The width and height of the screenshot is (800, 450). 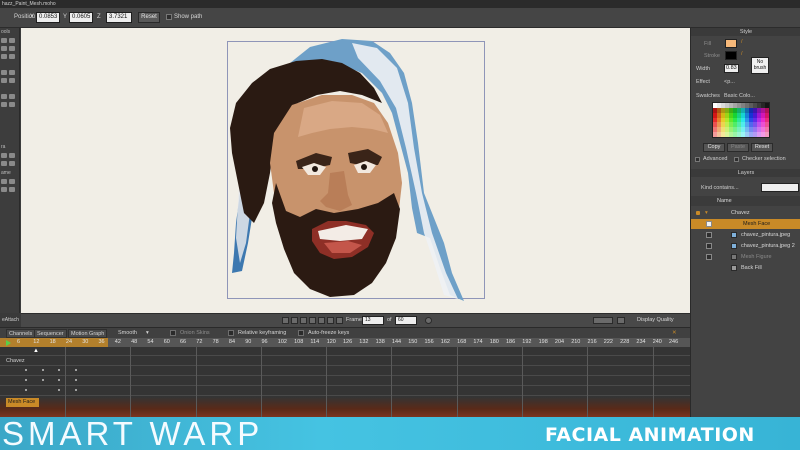 What do you see at coordinates (147, 333) in the screenshot?
I see `chevron-down-icon: ▾` at bounding box center [147, 333].